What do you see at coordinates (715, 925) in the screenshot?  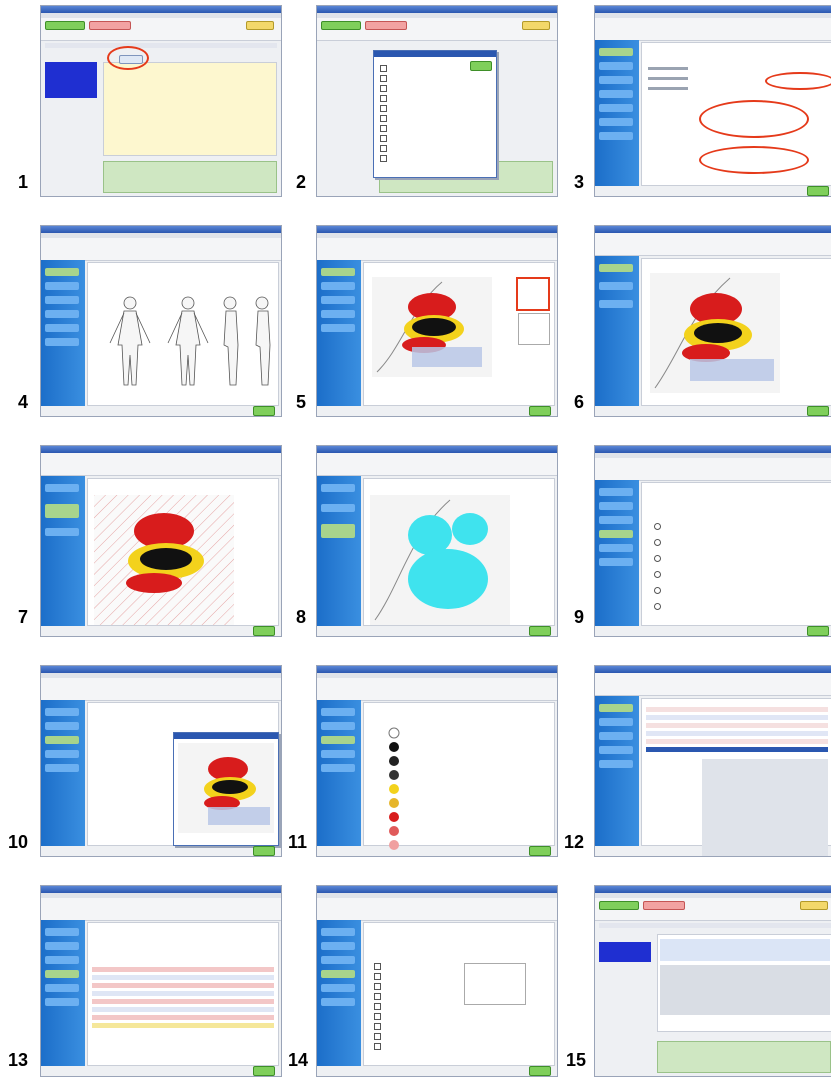 I see `alphabet-bar` at bounding box center [715, 925].